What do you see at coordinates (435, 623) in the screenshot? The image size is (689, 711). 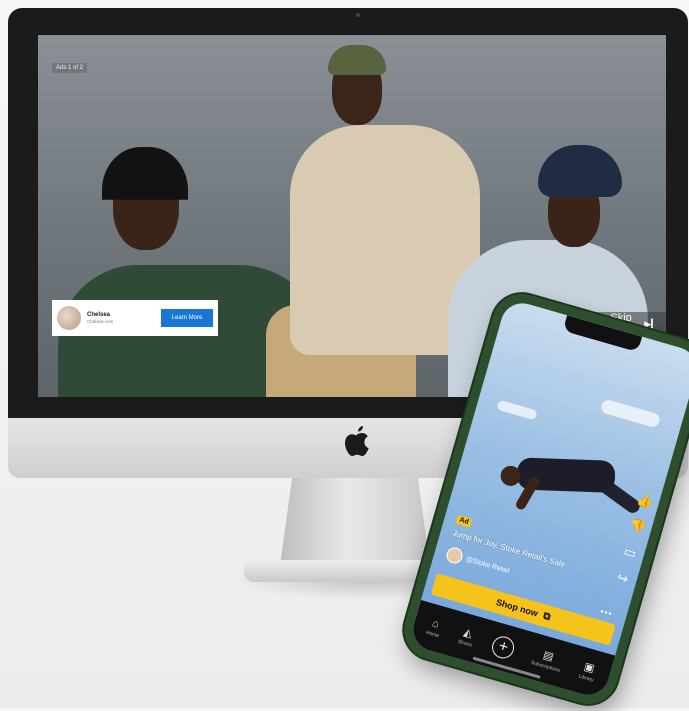 I see `home-icon: ⌂` at bounding box center [435, 623].